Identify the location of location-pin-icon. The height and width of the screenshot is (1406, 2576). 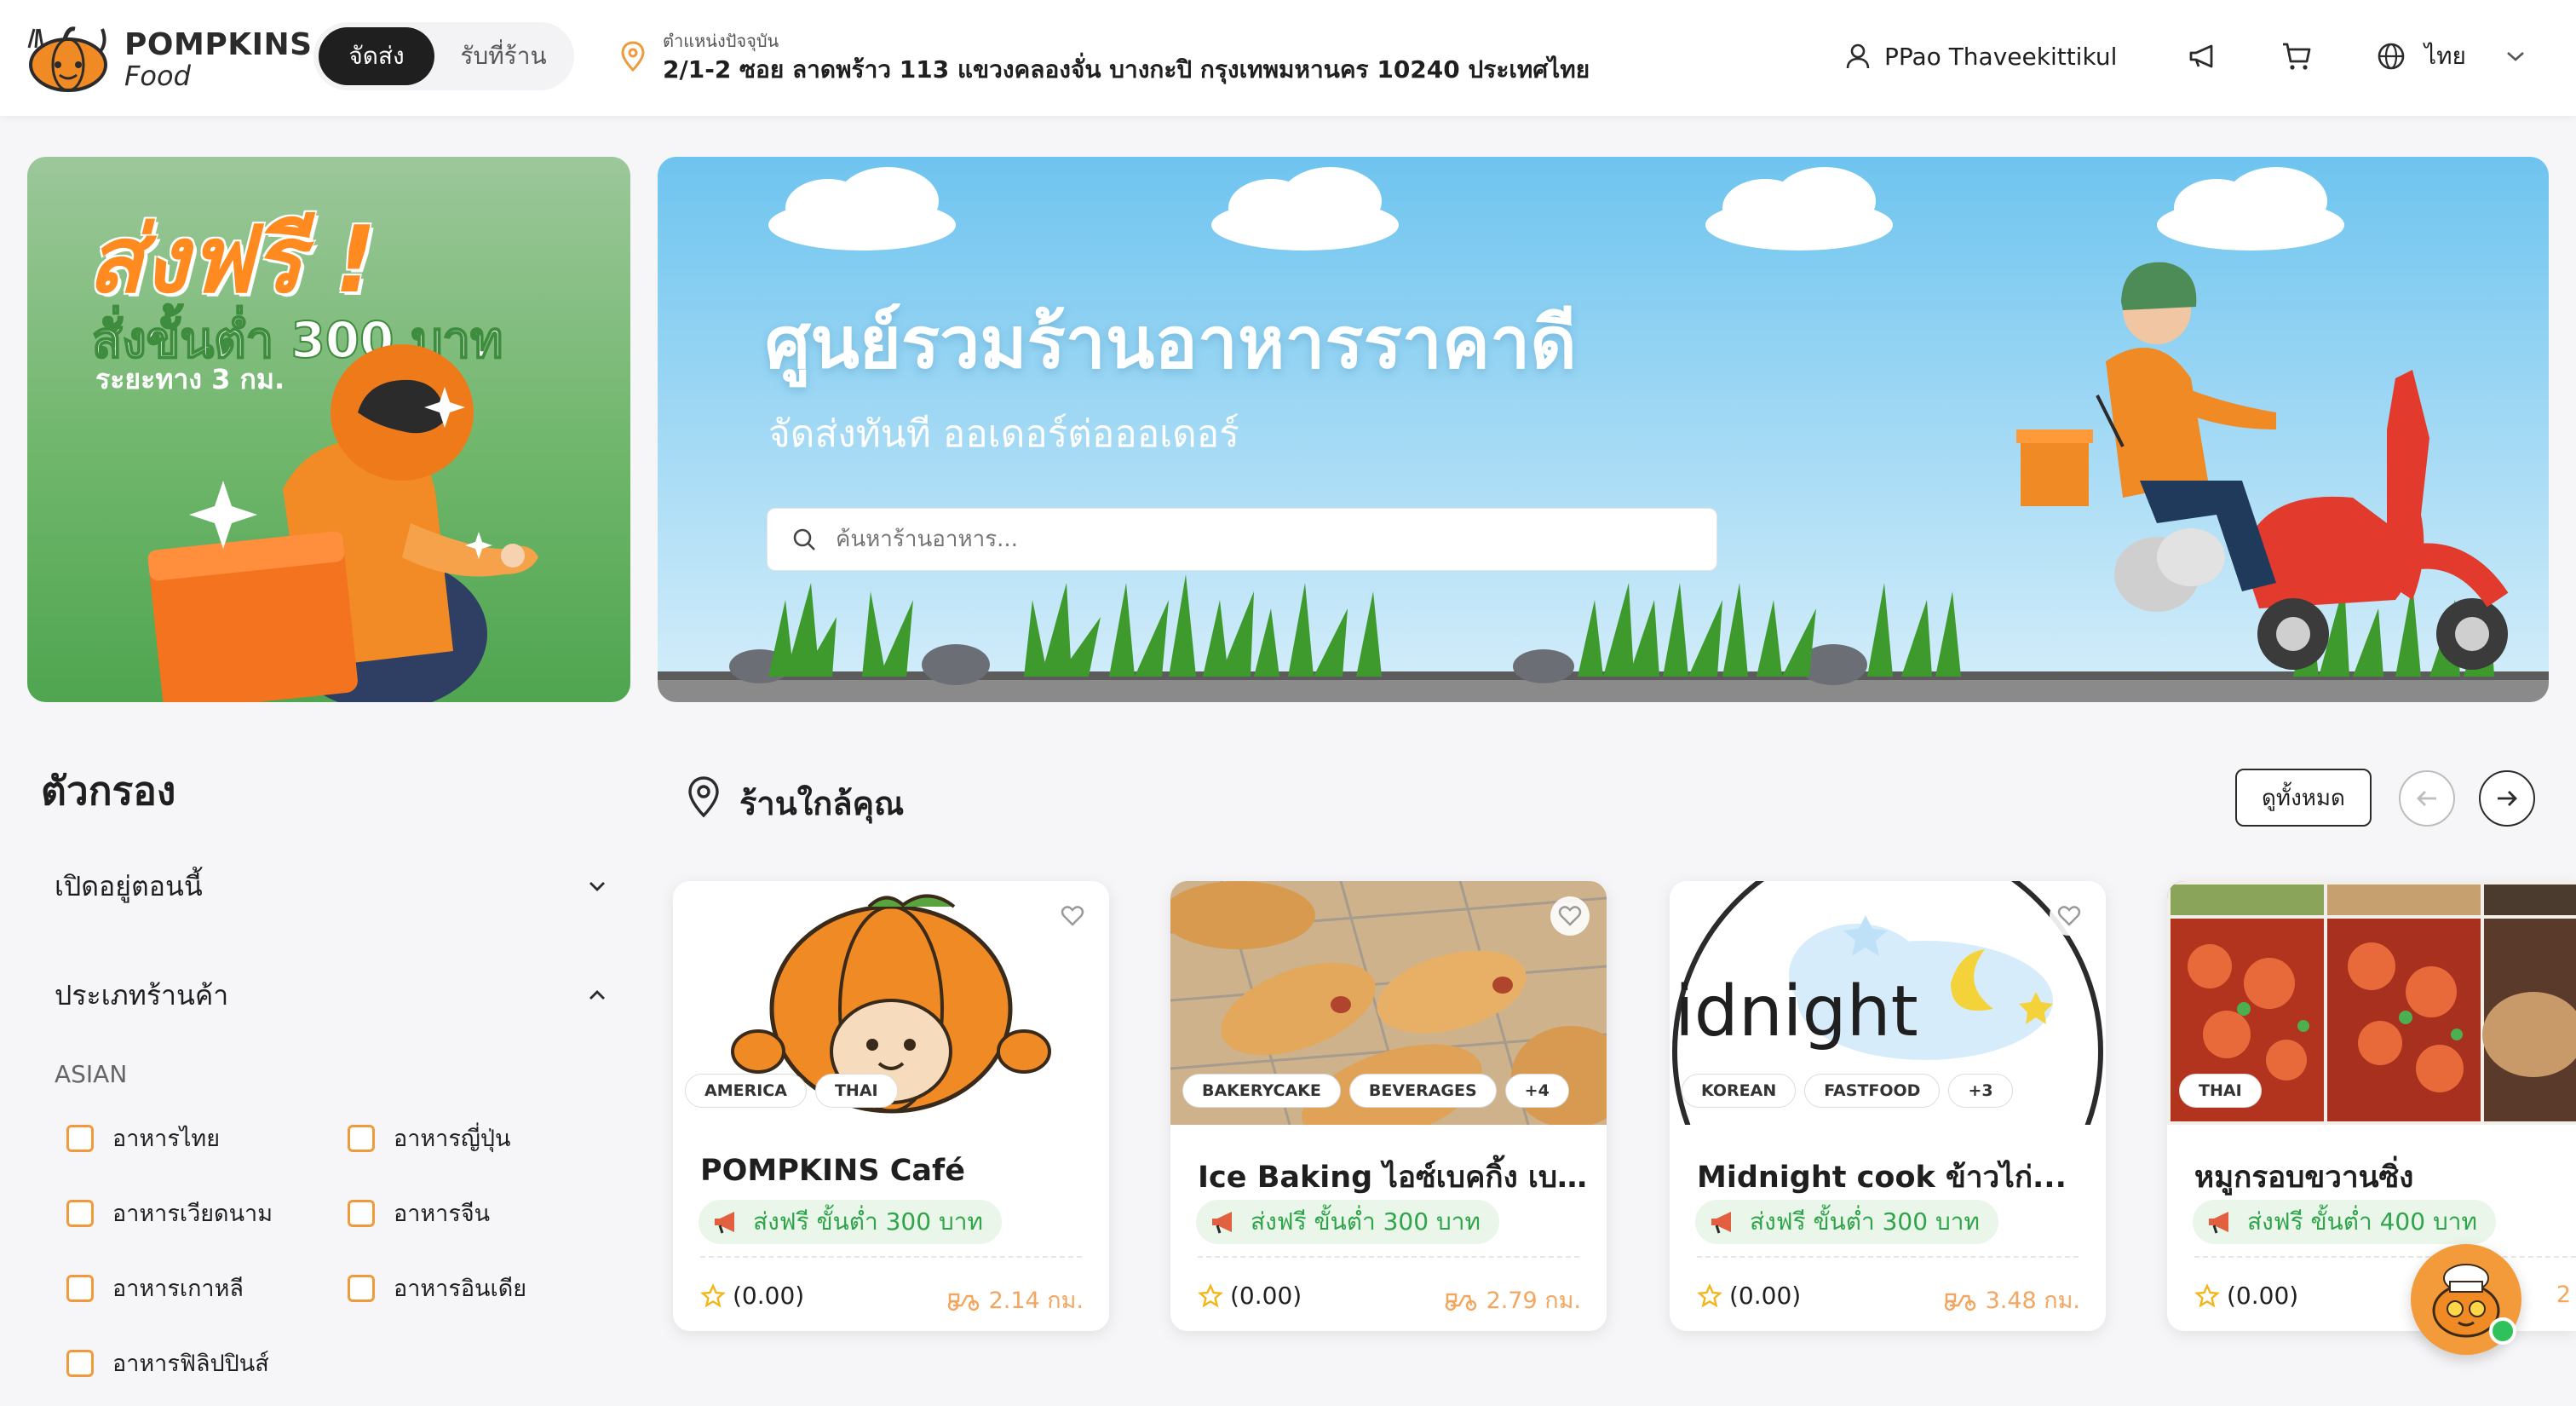
(633, 56).